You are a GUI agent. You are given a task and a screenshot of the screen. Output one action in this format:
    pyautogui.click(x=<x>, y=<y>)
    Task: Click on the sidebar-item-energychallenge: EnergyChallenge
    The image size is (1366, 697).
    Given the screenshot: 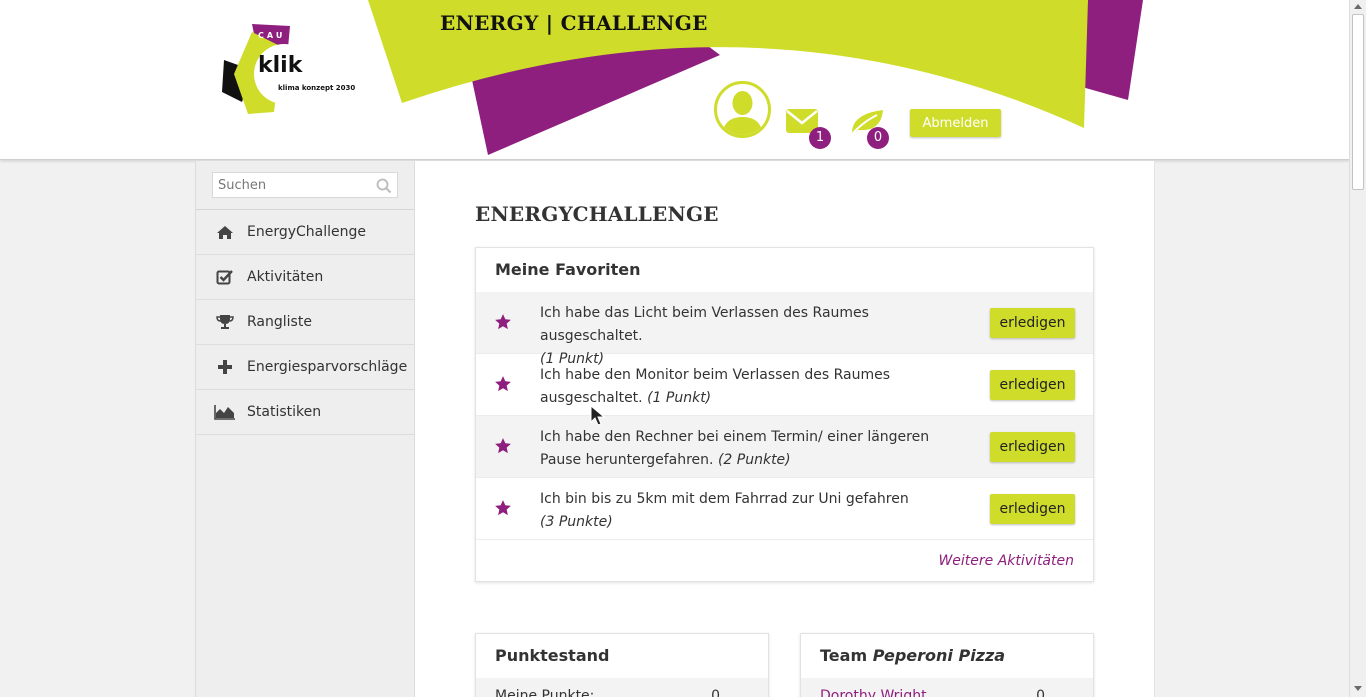 What is the action you would take?
    pyautogui.click(x=305, y=232)
    